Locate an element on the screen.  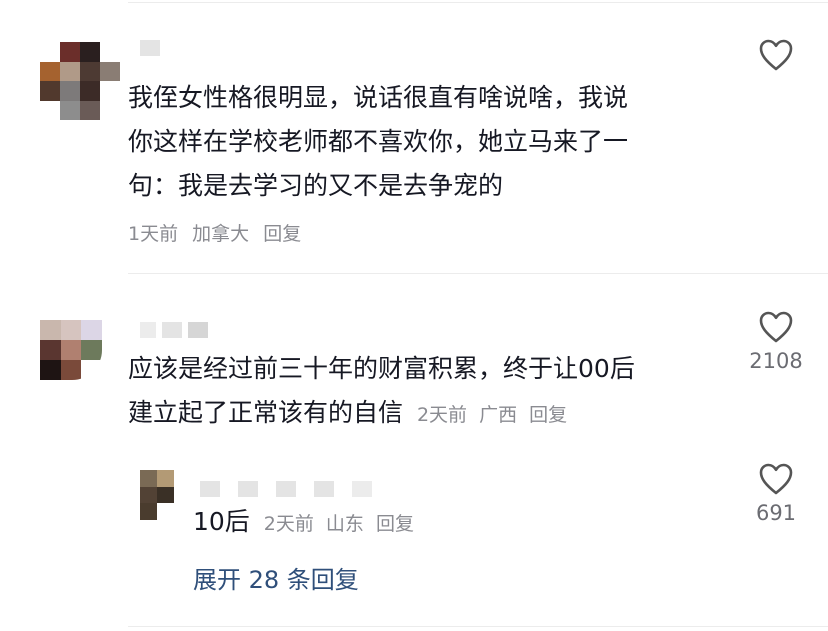
like-count: 691 is located at coordinates (776, 513).